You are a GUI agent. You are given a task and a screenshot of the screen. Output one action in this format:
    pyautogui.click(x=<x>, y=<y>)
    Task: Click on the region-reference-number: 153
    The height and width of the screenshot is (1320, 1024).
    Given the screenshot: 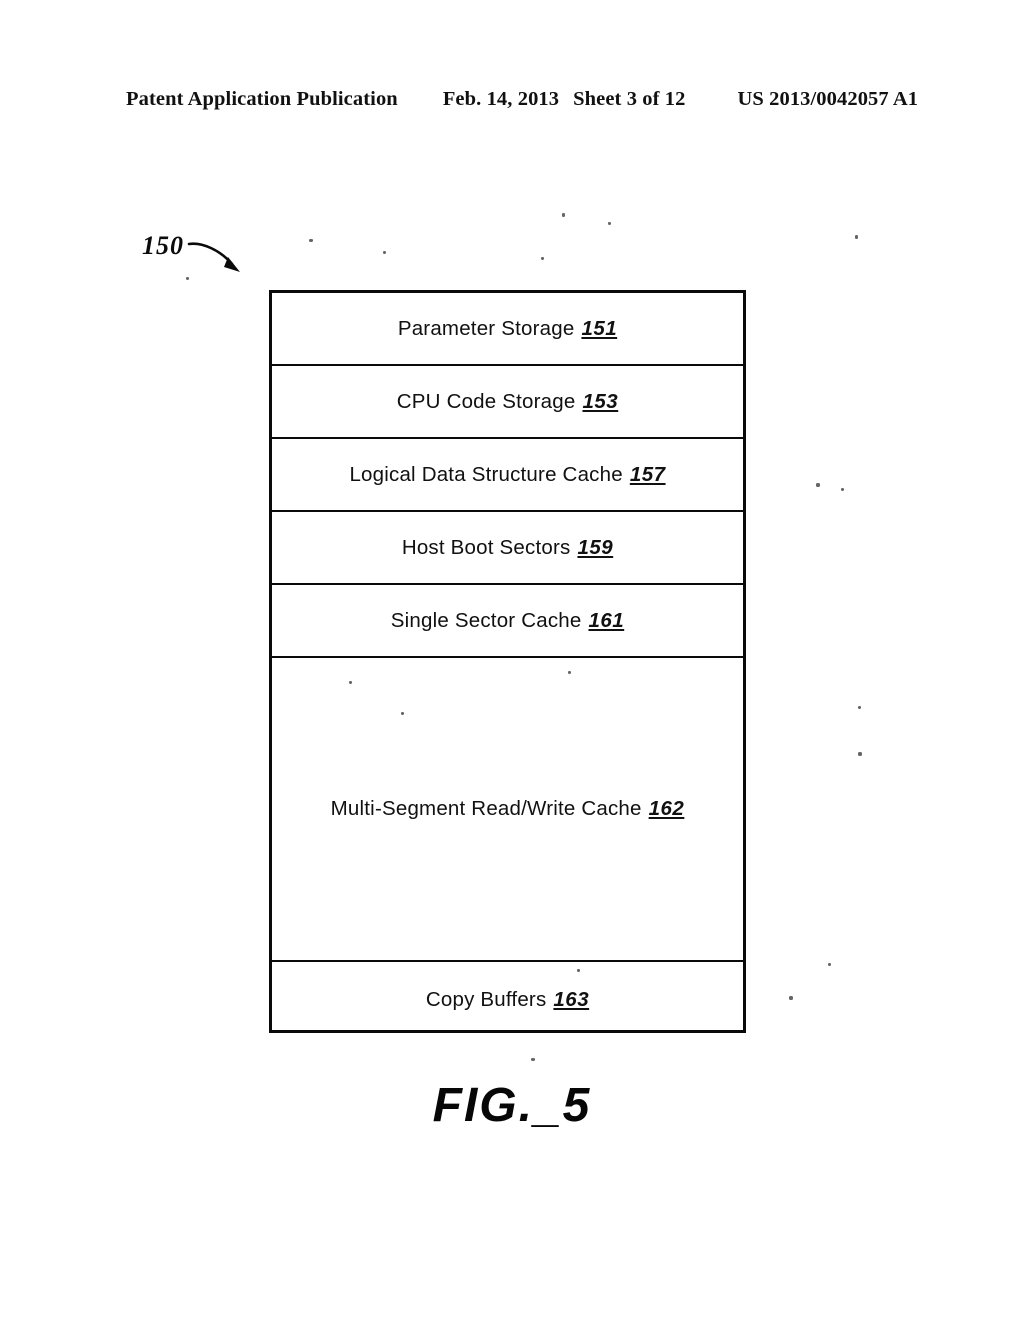 What is the action you would take?
    pyautogui.click(x=600, y=401)
    